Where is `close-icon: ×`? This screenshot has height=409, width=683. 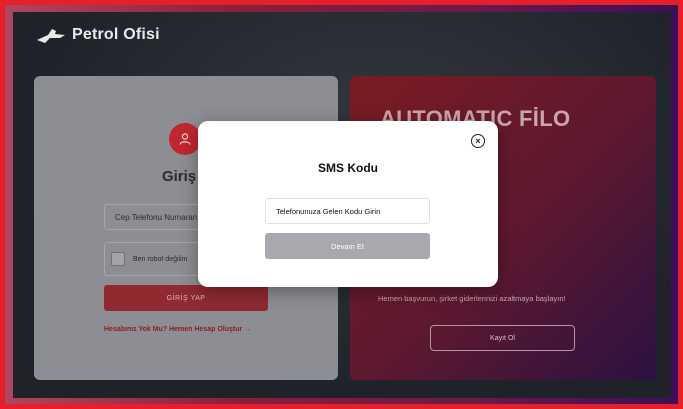
close-icon: × is located at coordinates (478, 141).